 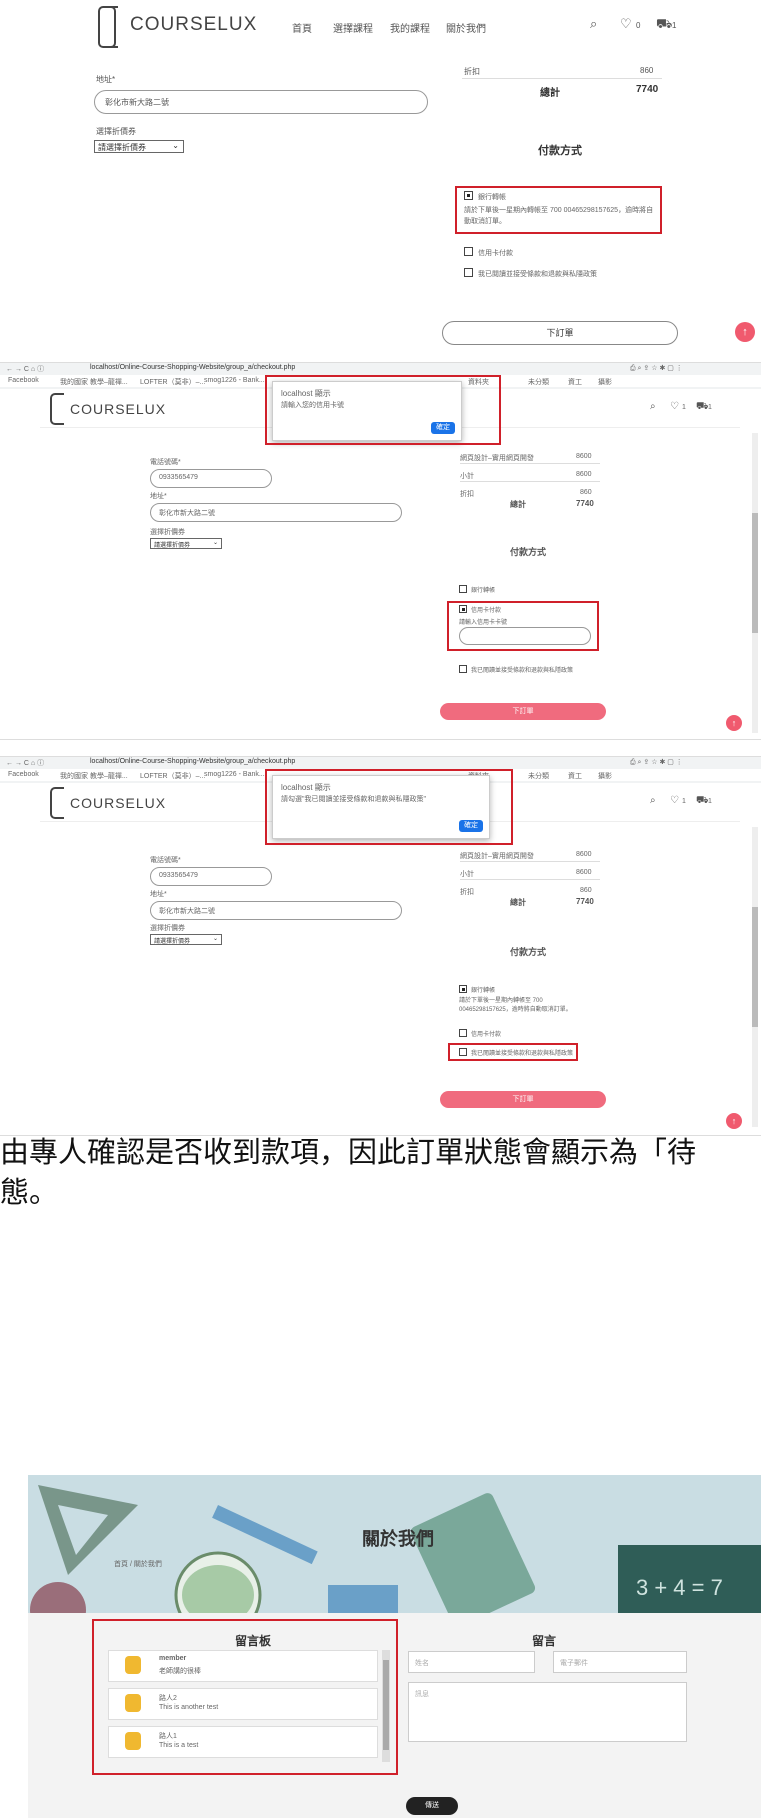 What do you see at coordinates (530, 481) in the screenshot?
I see `divider` at bounding box center [530, 481].